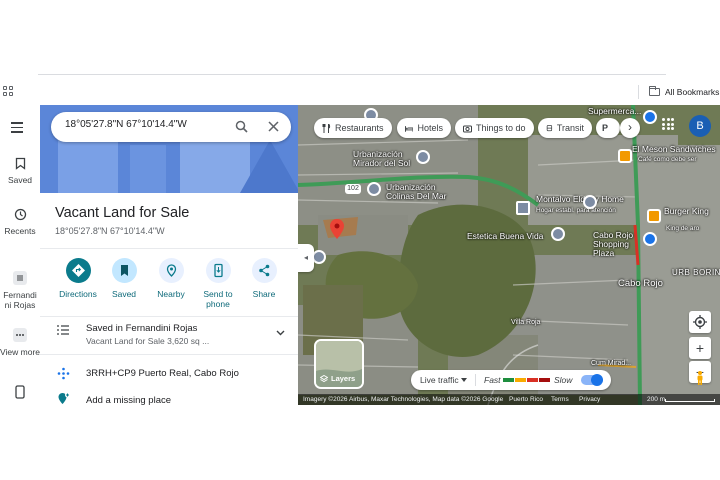 The width and height of the screenshot is (720, 480). What do you see at coordinates (501, 128) in the screenshot?
I see `chip-things-to-do-label: Things to do` at bounding box center [501, 128].